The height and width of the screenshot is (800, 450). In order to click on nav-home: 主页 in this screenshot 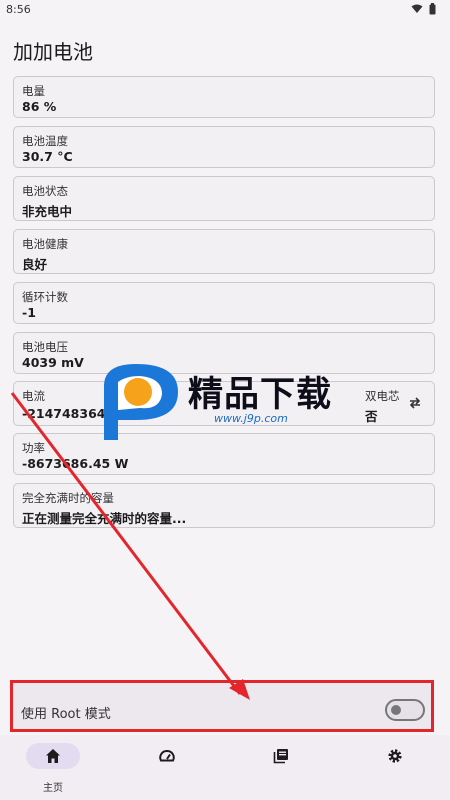, I will do `click(53, 767)`.